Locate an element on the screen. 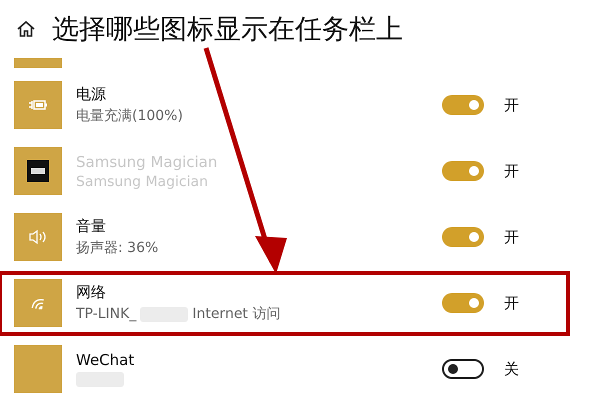 The width and height of the screenshot is (600, 400). speaker-icon is located at coordinates (38, 237).